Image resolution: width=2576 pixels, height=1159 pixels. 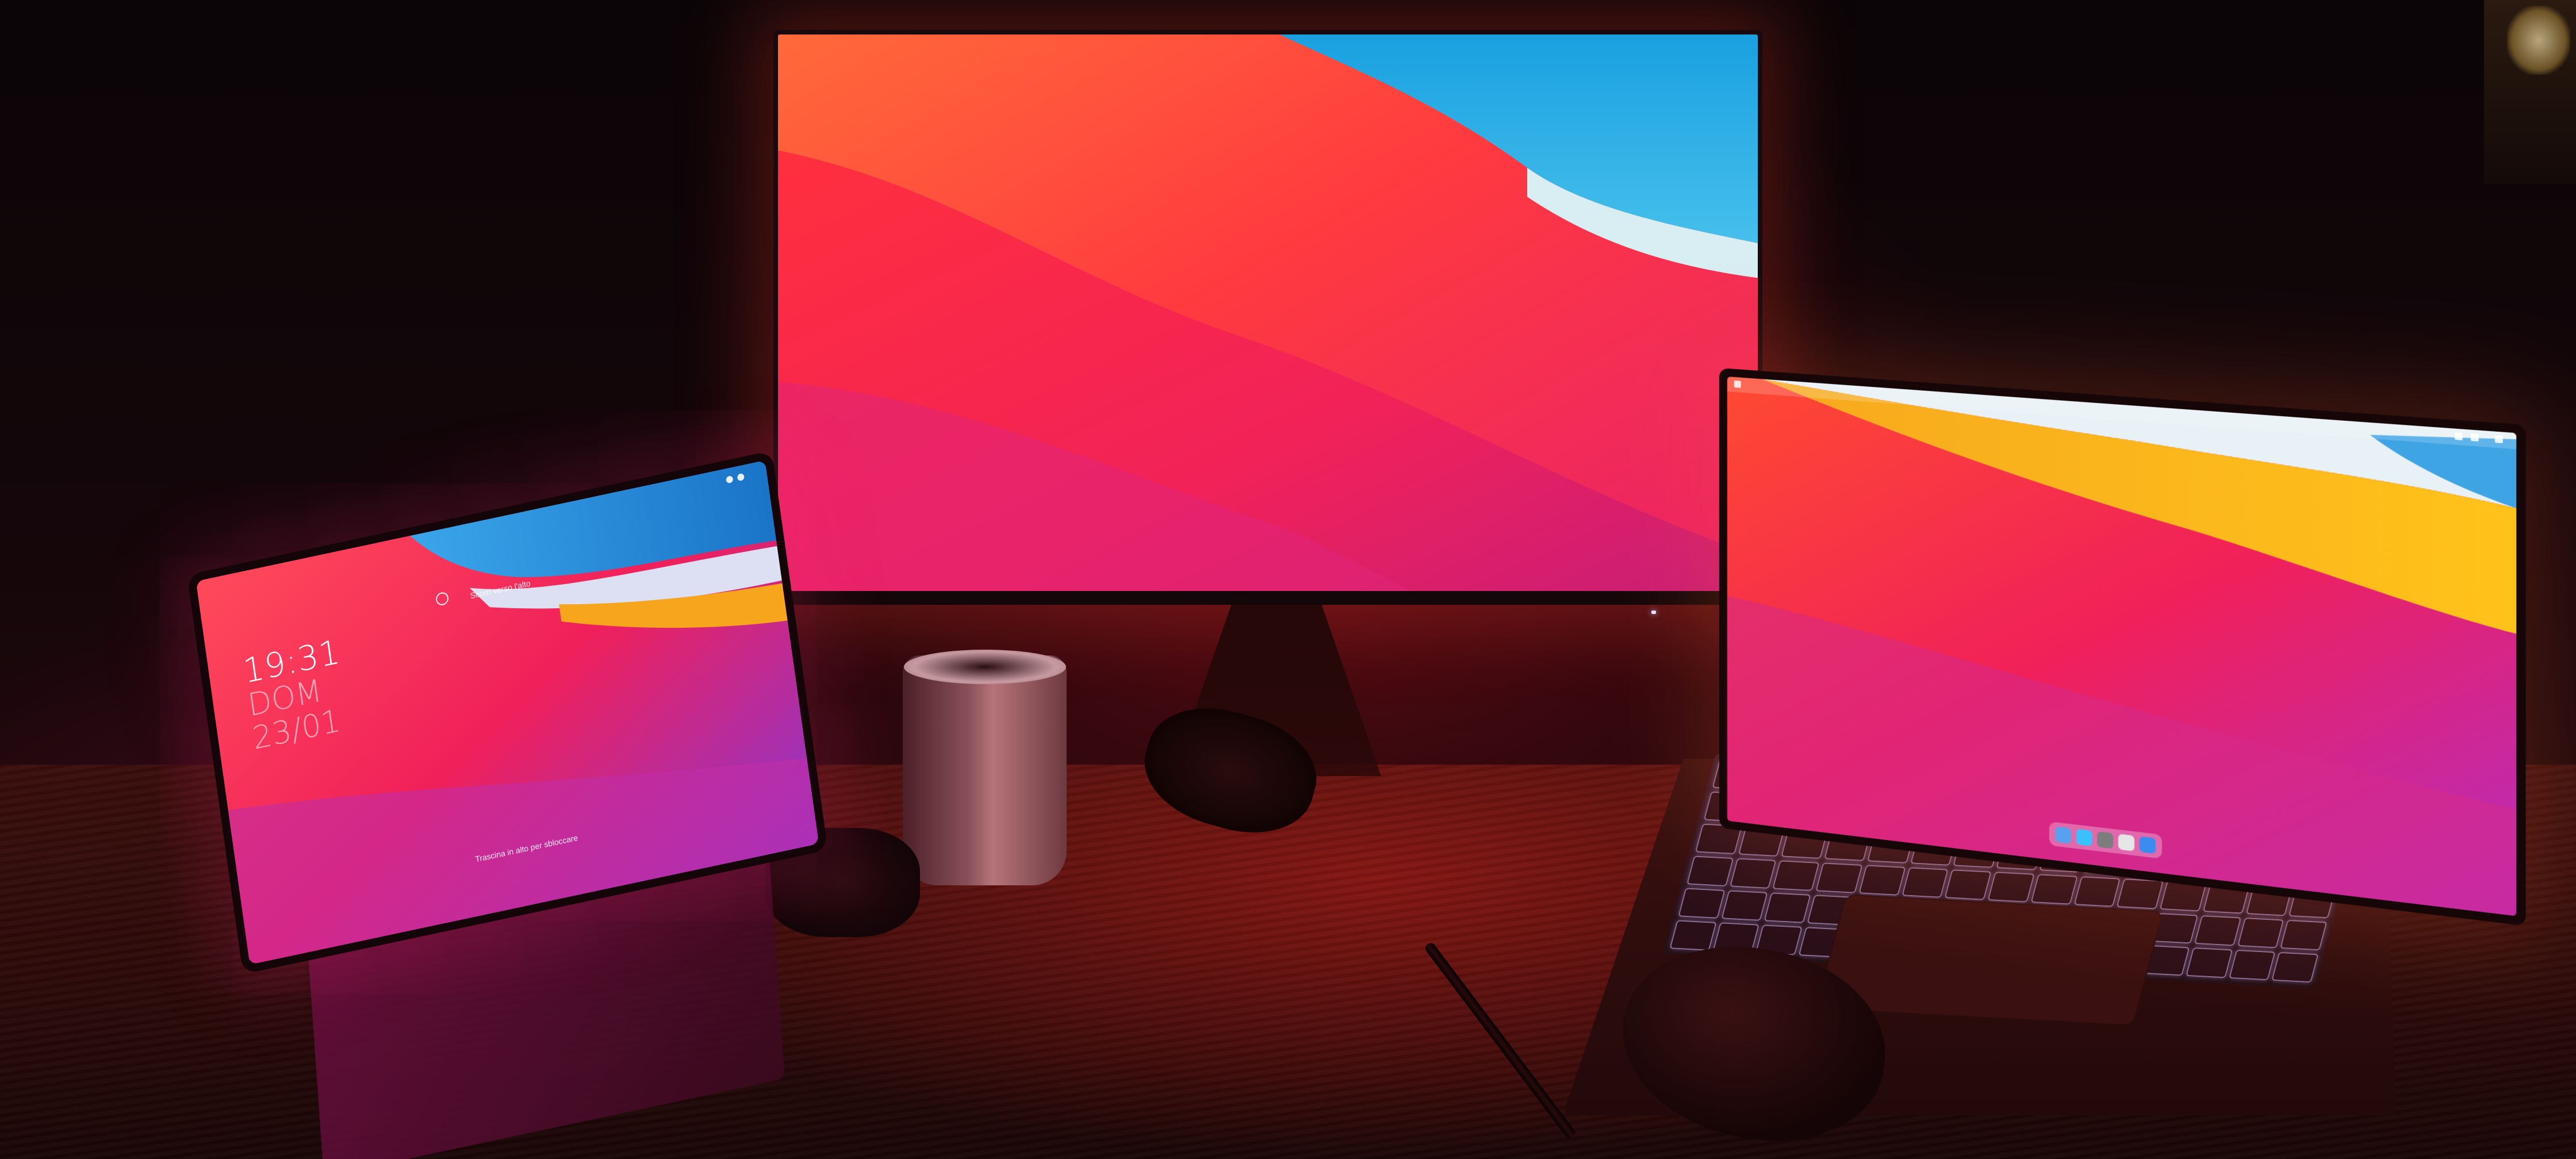 I want to click on shelf-light, so click(x=2538, y=40).